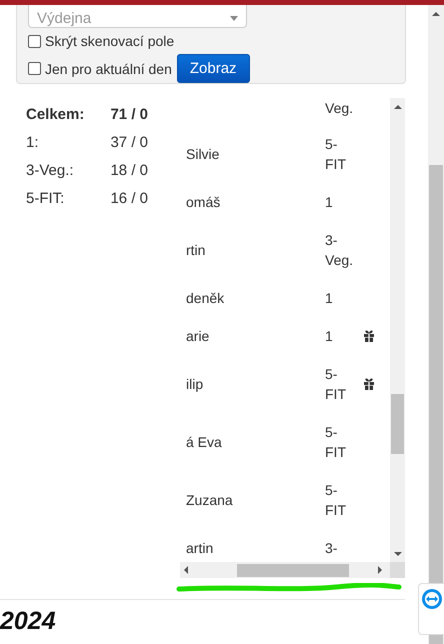 The image size is (444, 644). What do you see at coordinates (397, 330) in the screenshot?
I see `vertical-scrollbar` at bounding box center [397, 330].